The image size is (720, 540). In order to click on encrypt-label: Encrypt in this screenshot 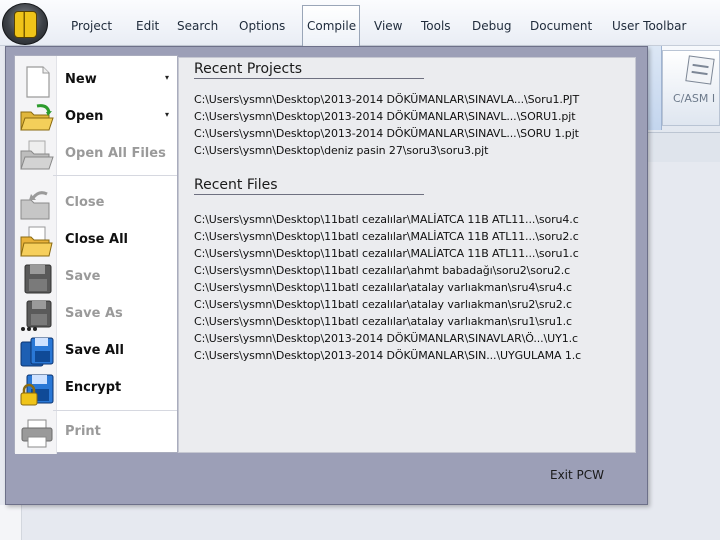, I will do `click(93, 387)`.